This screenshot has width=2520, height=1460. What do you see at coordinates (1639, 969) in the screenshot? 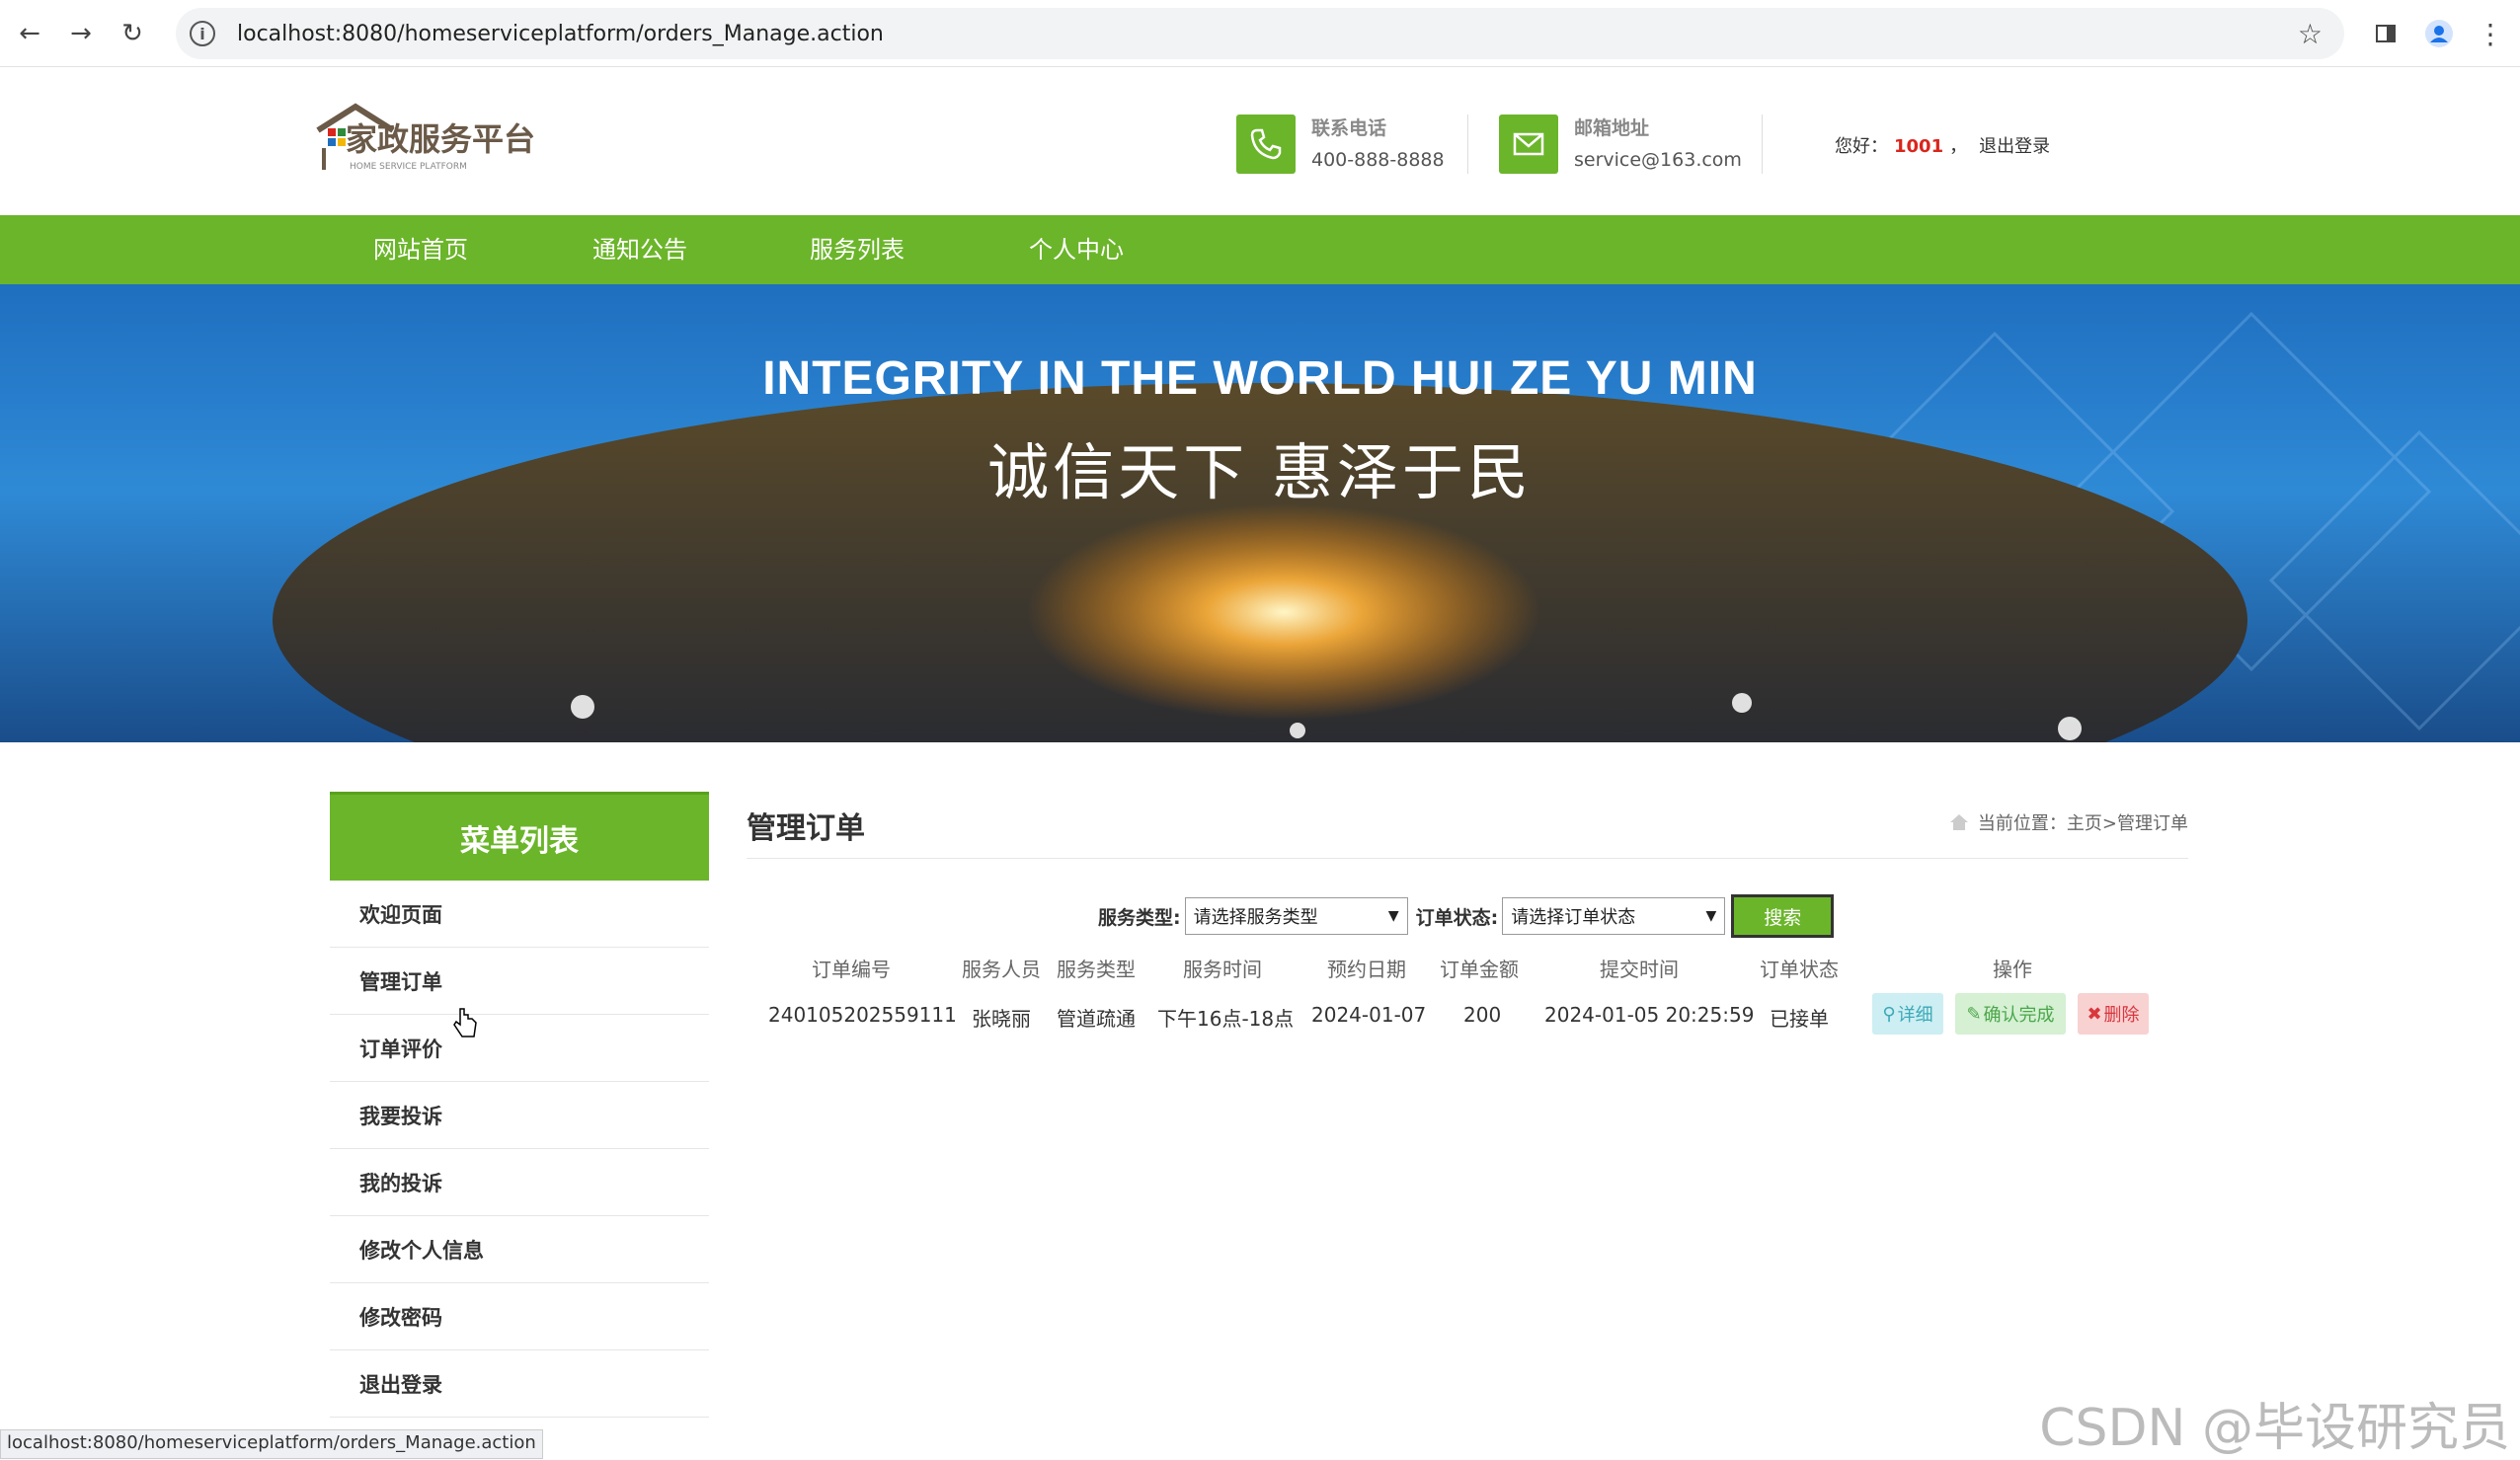
I see `col-submit-time: 提交时间` at bounding box center [1639, 969].